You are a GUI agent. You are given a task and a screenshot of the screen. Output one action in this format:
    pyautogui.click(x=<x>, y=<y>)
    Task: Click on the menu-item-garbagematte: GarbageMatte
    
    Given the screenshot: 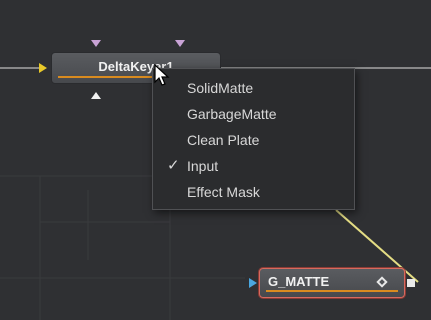 What is the action you would take?
    pyautogui.click(x=253, y=114)
    